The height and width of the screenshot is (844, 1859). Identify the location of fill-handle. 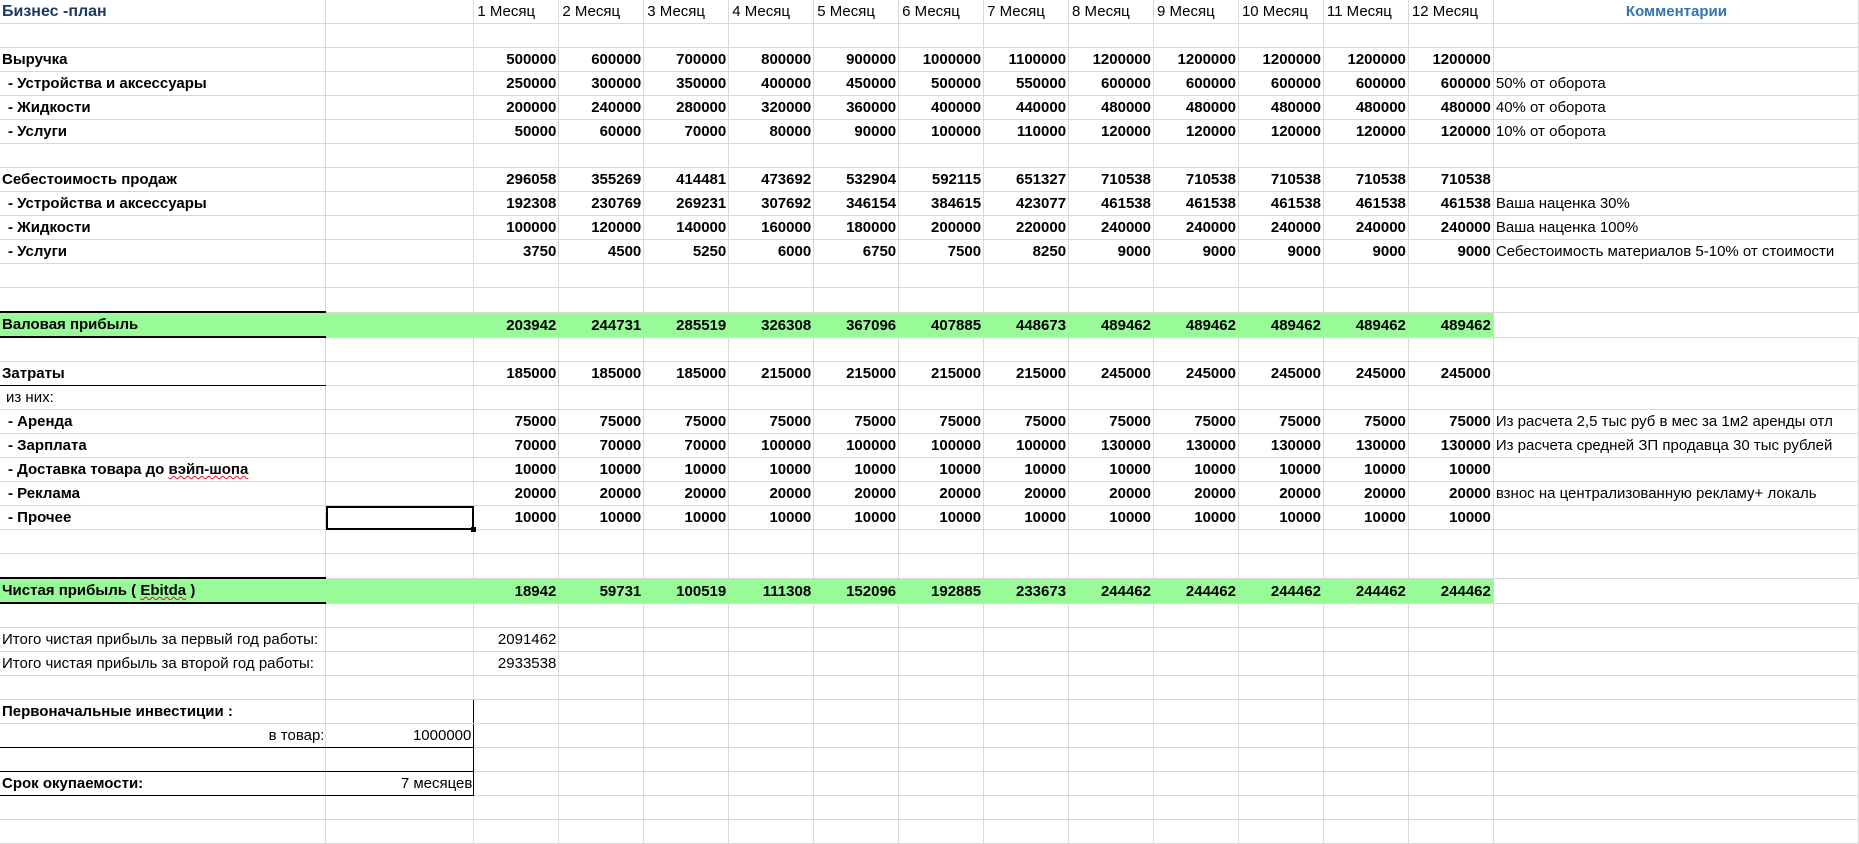
(473, 529).